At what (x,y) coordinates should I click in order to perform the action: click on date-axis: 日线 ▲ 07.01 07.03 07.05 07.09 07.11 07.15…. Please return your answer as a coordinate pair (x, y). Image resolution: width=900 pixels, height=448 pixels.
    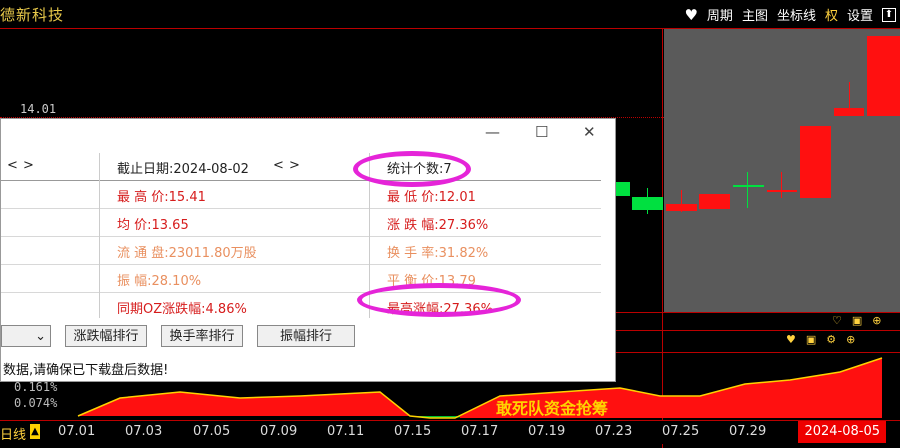
    Looking at the image, I should click on (450, 432).